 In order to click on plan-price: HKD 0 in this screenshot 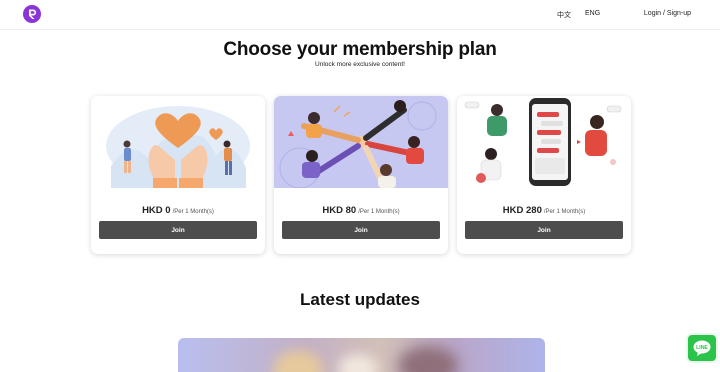, I will do `click(156, 210)`.